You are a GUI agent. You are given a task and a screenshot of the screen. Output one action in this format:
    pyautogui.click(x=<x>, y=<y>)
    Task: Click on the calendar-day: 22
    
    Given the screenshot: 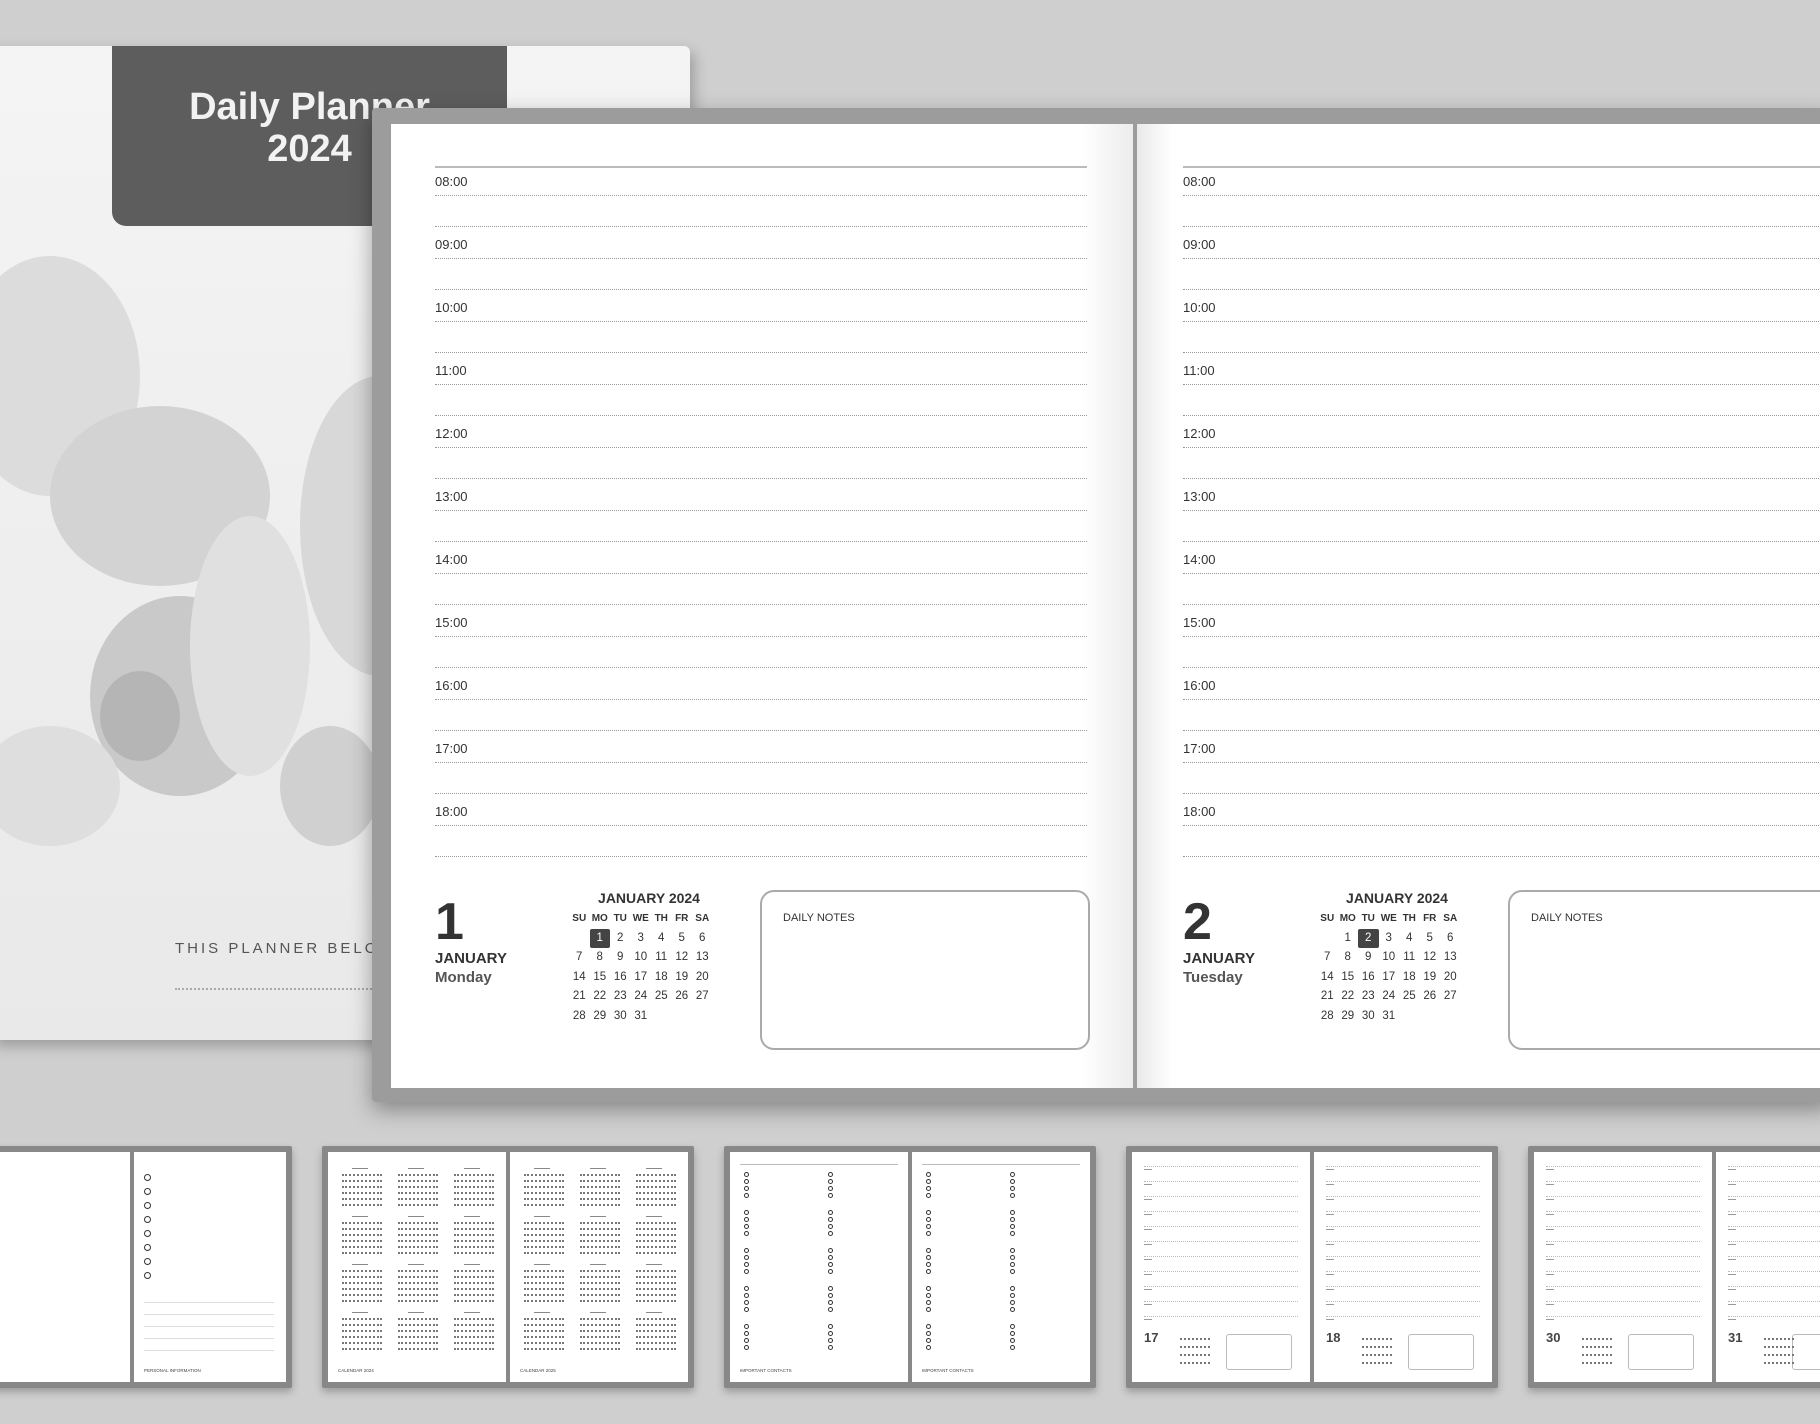 What is the action you would take?
    pyautogui.click(x=600, y=997)
    